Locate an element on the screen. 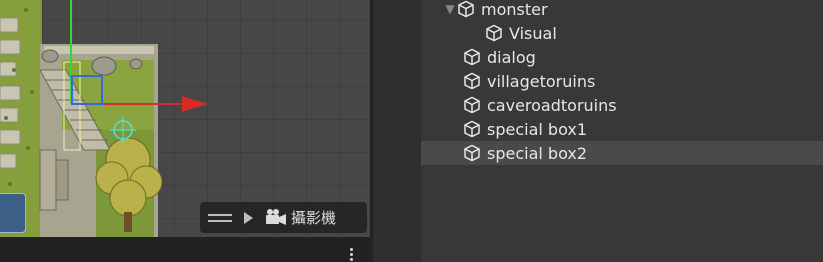 The width and height of the screenshot is (823, 262). expand-arrow-icon: ▼ is located at coordinates (450, 9).